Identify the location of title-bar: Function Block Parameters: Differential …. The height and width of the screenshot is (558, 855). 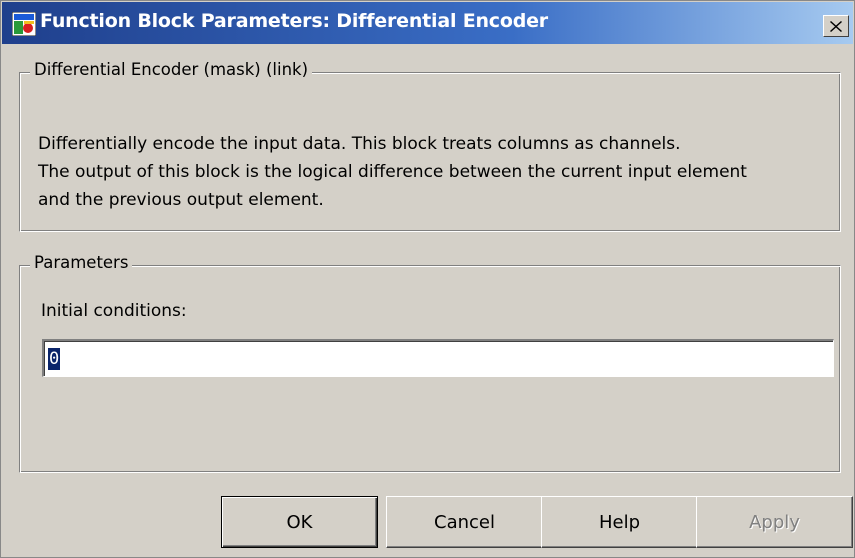
(427, 23).